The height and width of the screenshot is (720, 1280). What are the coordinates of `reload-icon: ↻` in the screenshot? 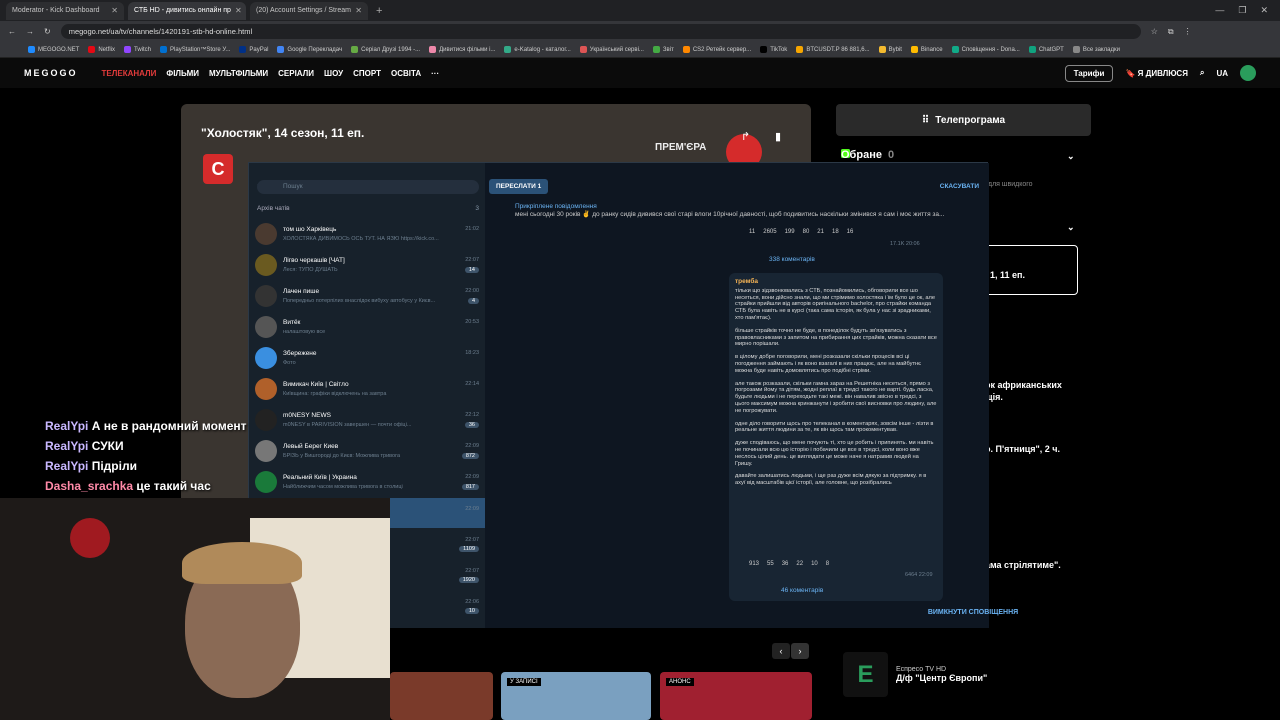 It's located at (47, 31).